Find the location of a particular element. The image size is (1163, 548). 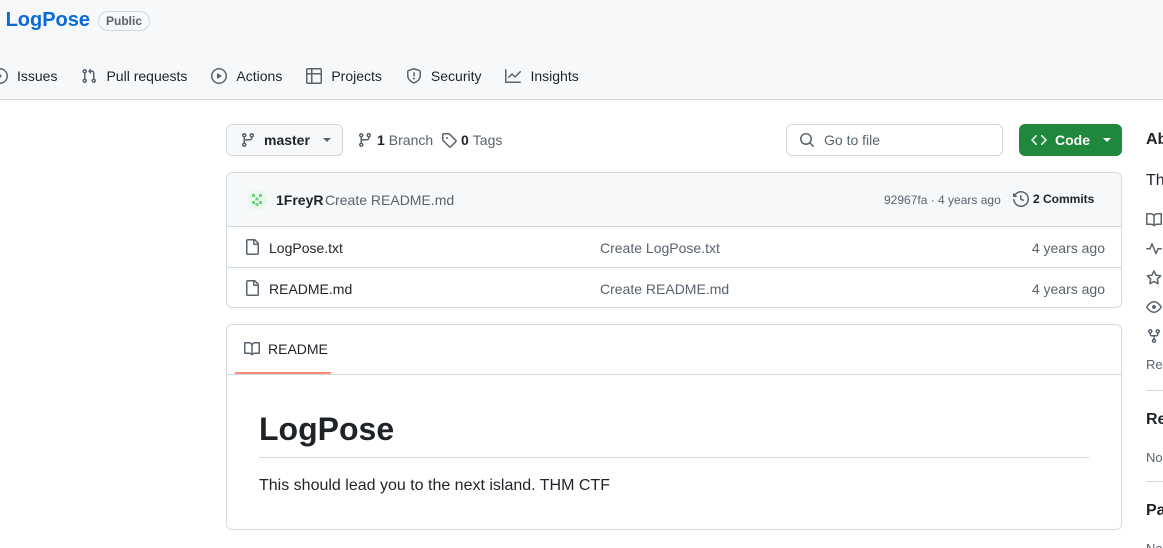

play-icon is located at coordinates (219, 76).